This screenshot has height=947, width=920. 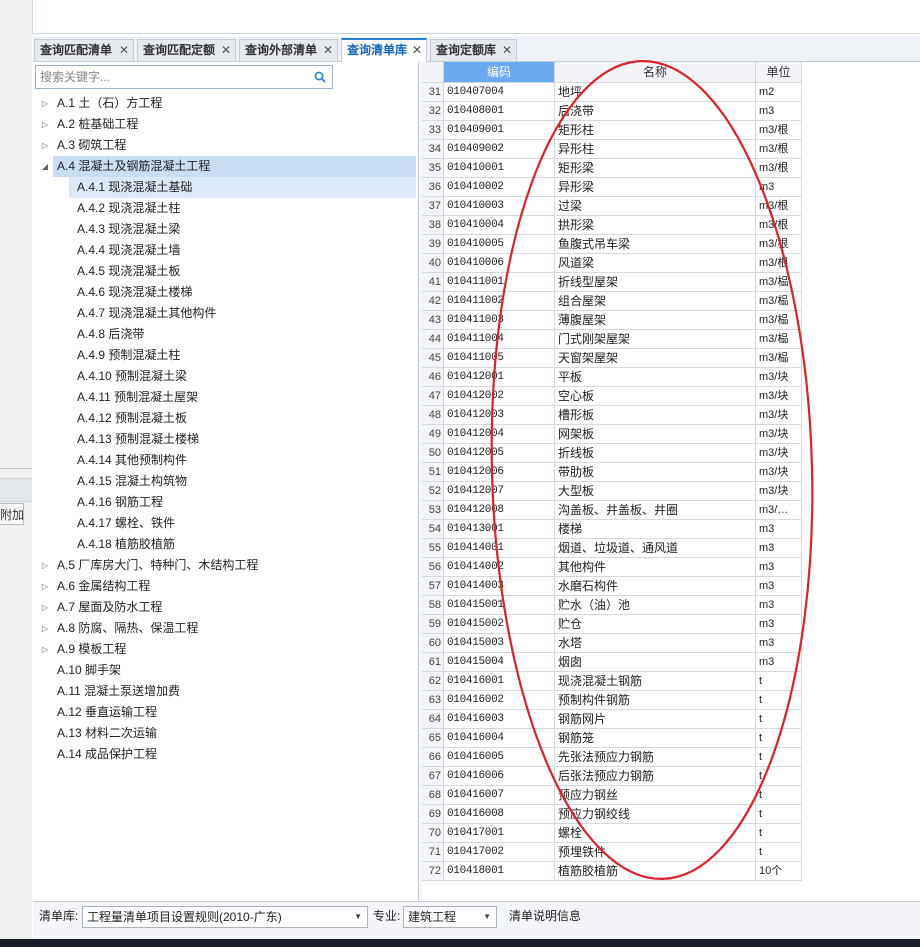 I want to click on library-select: 工程量清单项目设置规则(2010-广东) ▼, so click(x=225, y=917).